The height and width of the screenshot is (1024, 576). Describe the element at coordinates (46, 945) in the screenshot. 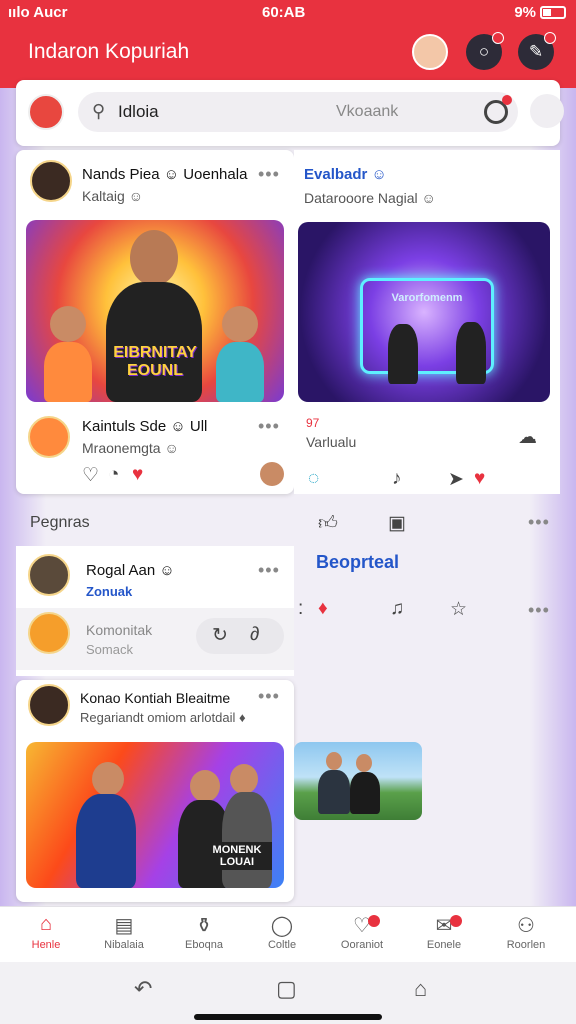

I see `nav-label: Henle` at that location.